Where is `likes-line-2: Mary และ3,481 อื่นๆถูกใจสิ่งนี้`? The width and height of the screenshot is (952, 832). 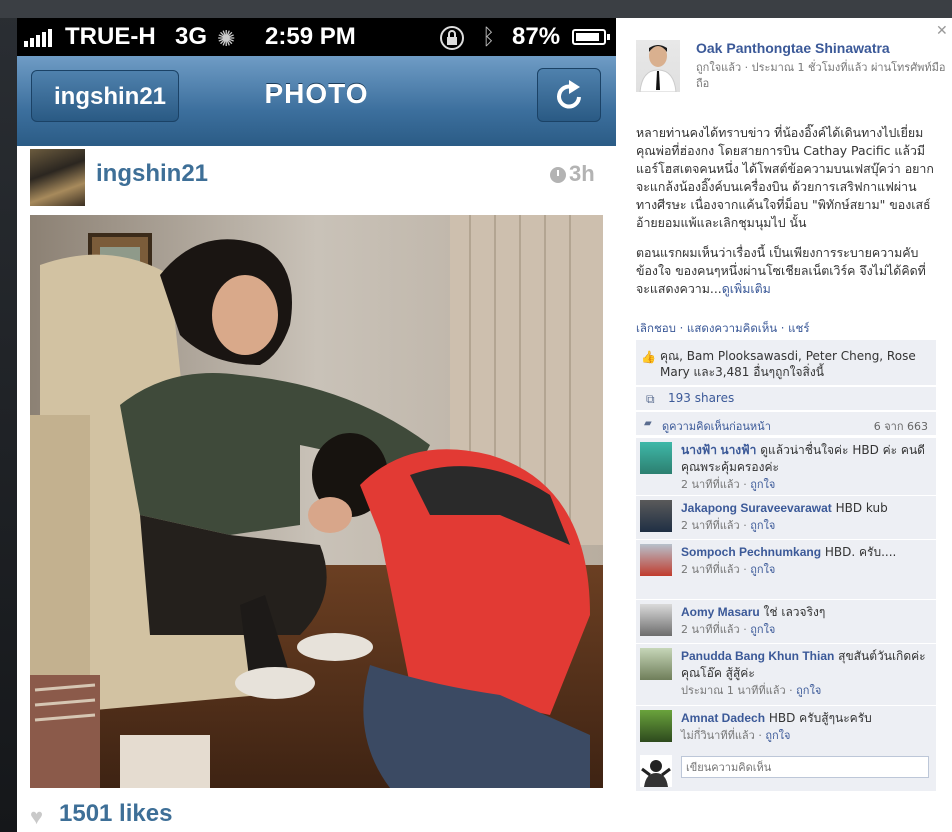 likes-line-2: Mary และ3,481 อื่นๆถูกใจสิ่งนี้ is located at coordinates (794, 372).